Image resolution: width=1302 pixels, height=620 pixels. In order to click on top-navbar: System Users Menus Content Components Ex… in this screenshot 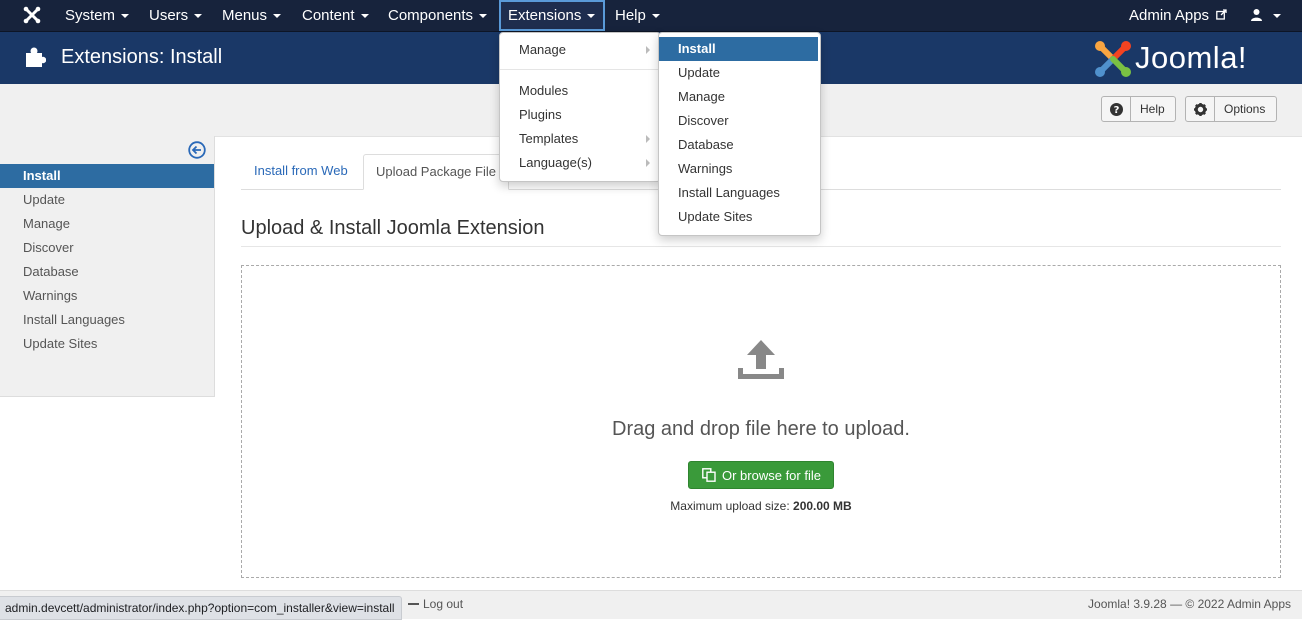, I will do `click(651, 16)`.